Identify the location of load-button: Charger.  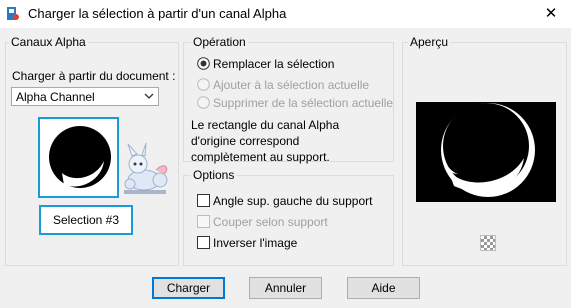
(188, 288).